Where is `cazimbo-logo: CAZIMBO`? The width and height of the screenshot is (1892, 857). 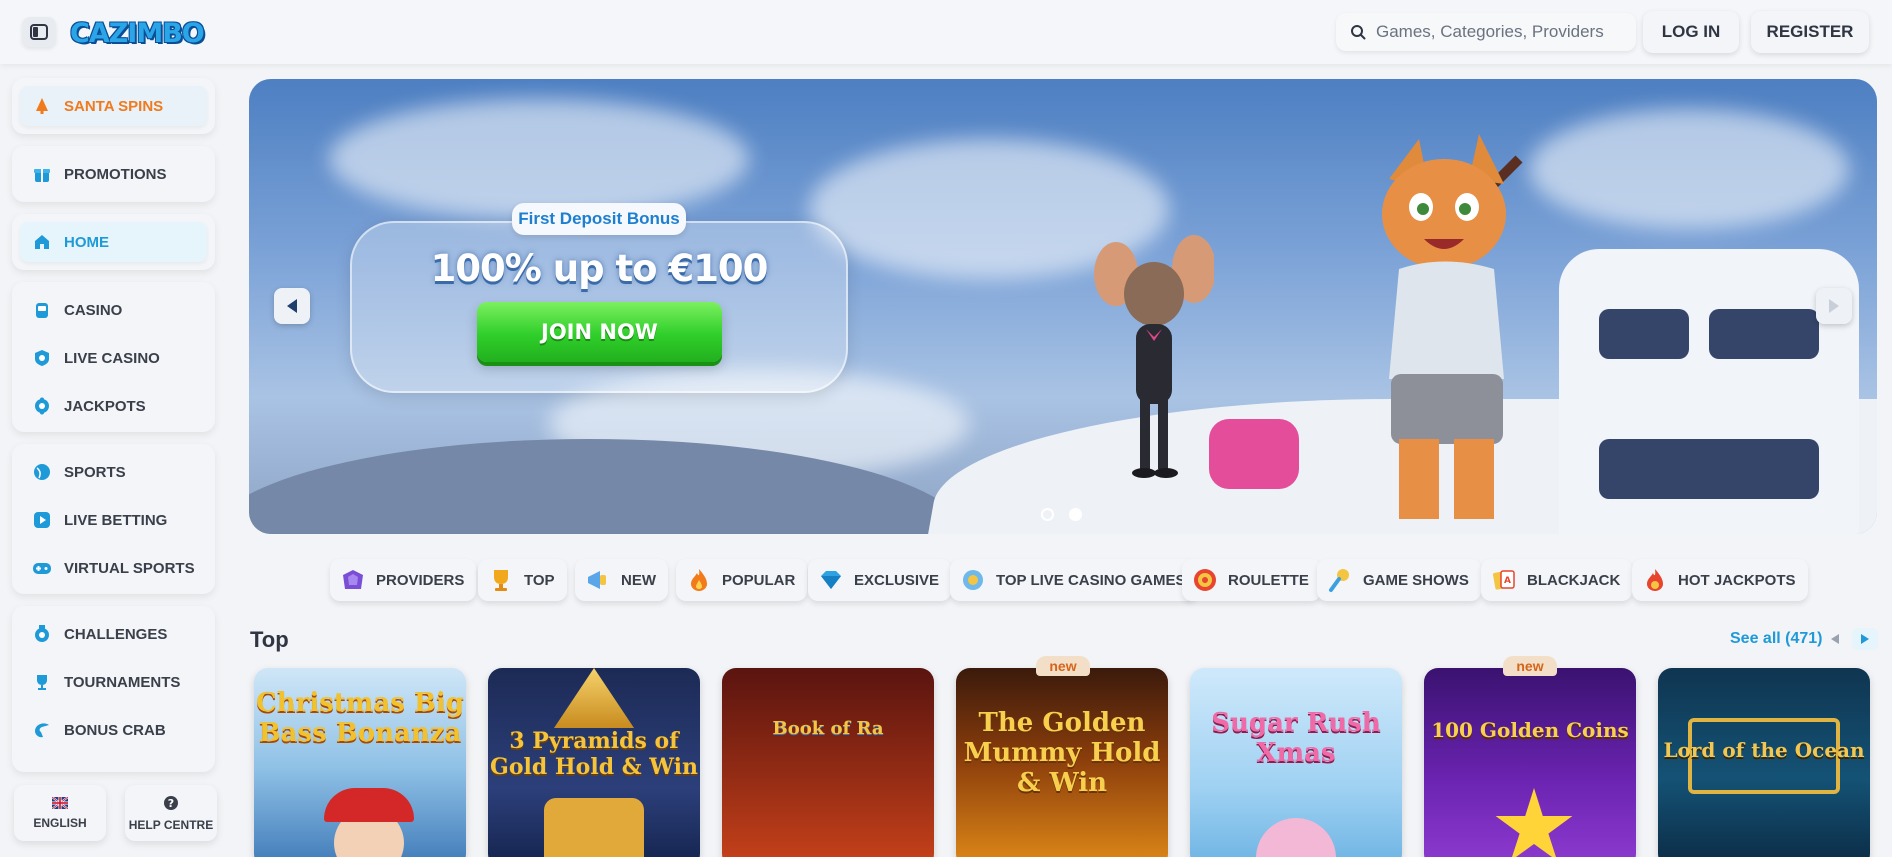
cazimbo-logo: CAZIMBO is located at coordinates (137, 33).